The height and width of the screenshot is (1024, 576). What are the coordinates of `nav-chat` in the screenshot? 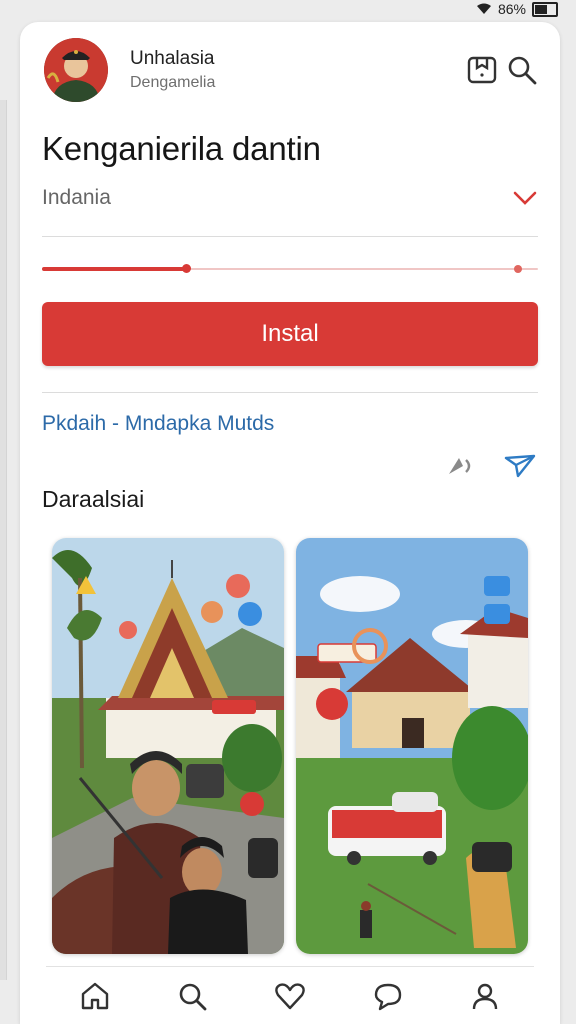 It's located at (388, 996).